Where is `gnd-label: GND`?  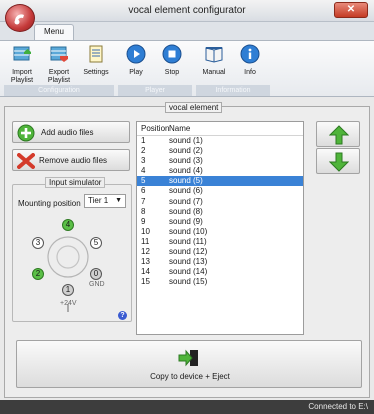 gnd-label: GND is located at coordinates (97, 284).